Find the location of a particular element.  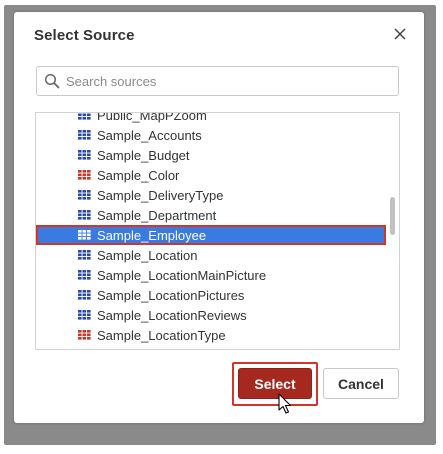

list-item-label: Sample_LocationPictures is located at coordinates (171, 295).